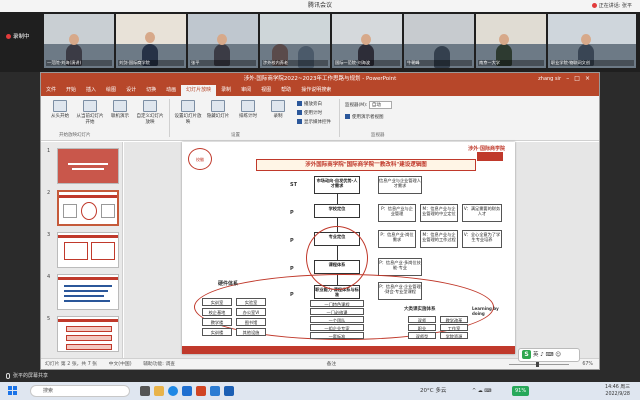  What do you see at coordinates (320, 363) in the screenshot?
I see `status-bar: 幻灯片 第 2 张，共 7 张 中文(中国) 辅助功能: 调查 备注 67%` at bounding box center [320, 363].